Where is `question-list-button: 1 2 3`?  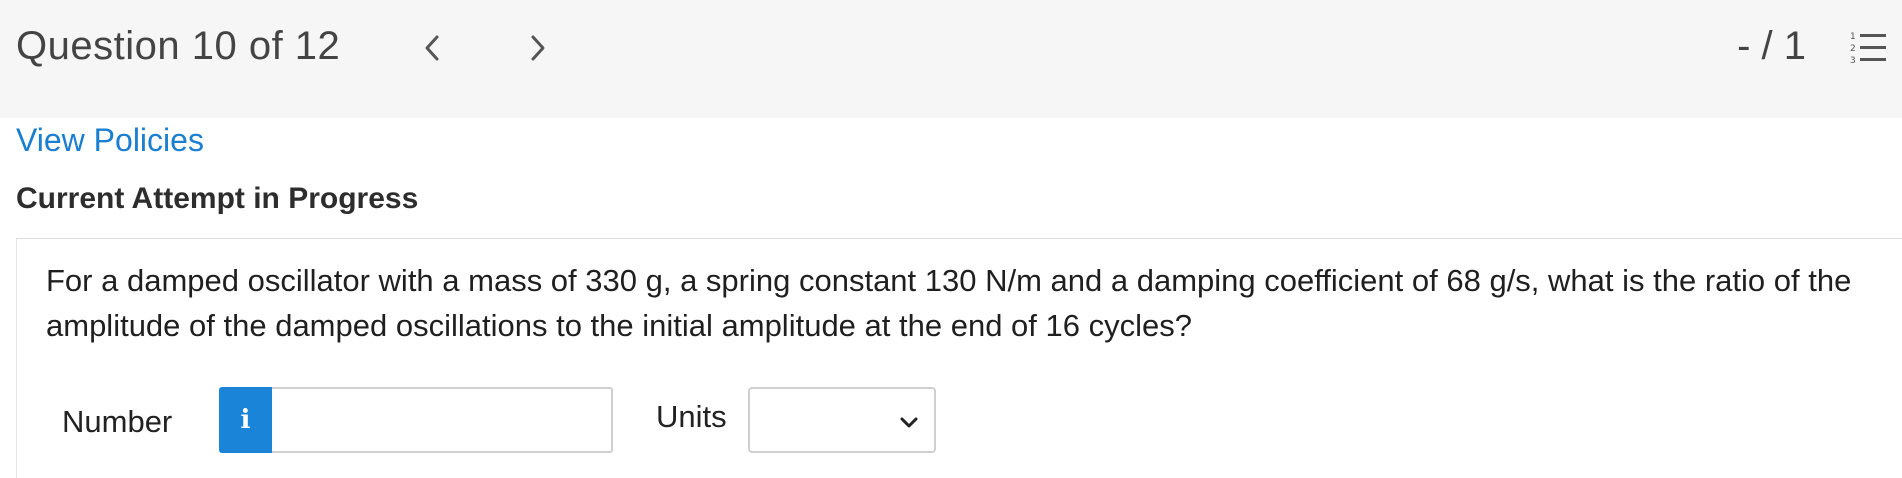 question-list-button: 1 2 3 is located at coordinates (1868, 48).